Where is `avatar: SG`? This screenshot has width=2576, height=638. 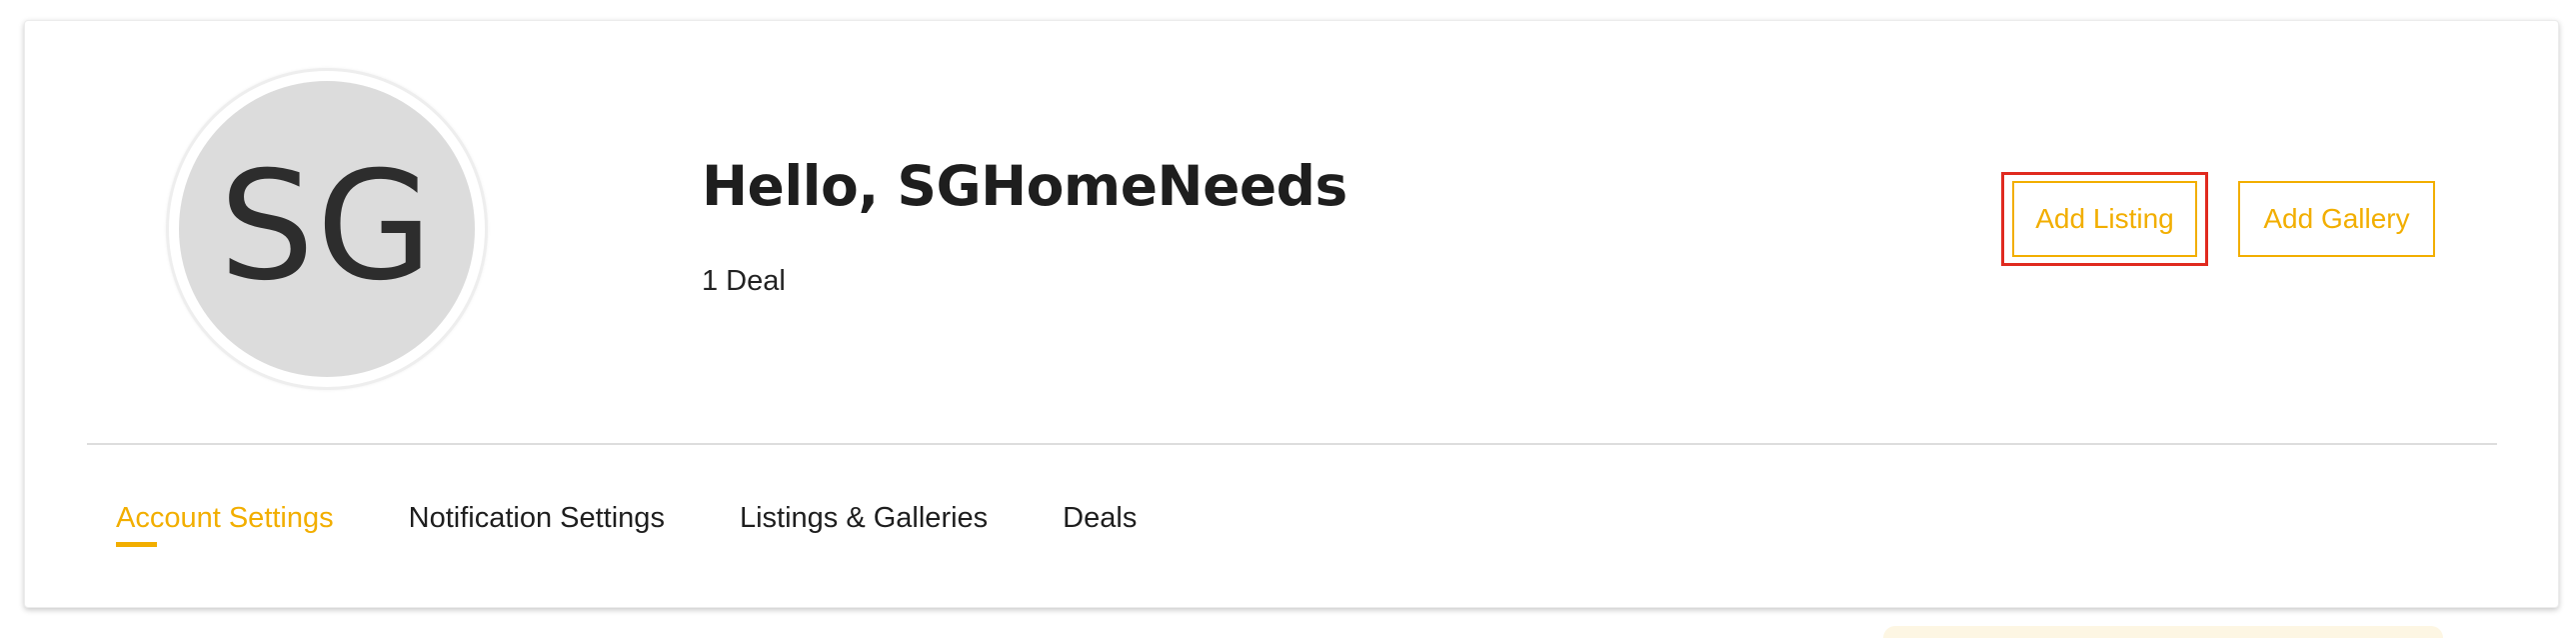
avatar: SG is located at coordinates (327, 229).